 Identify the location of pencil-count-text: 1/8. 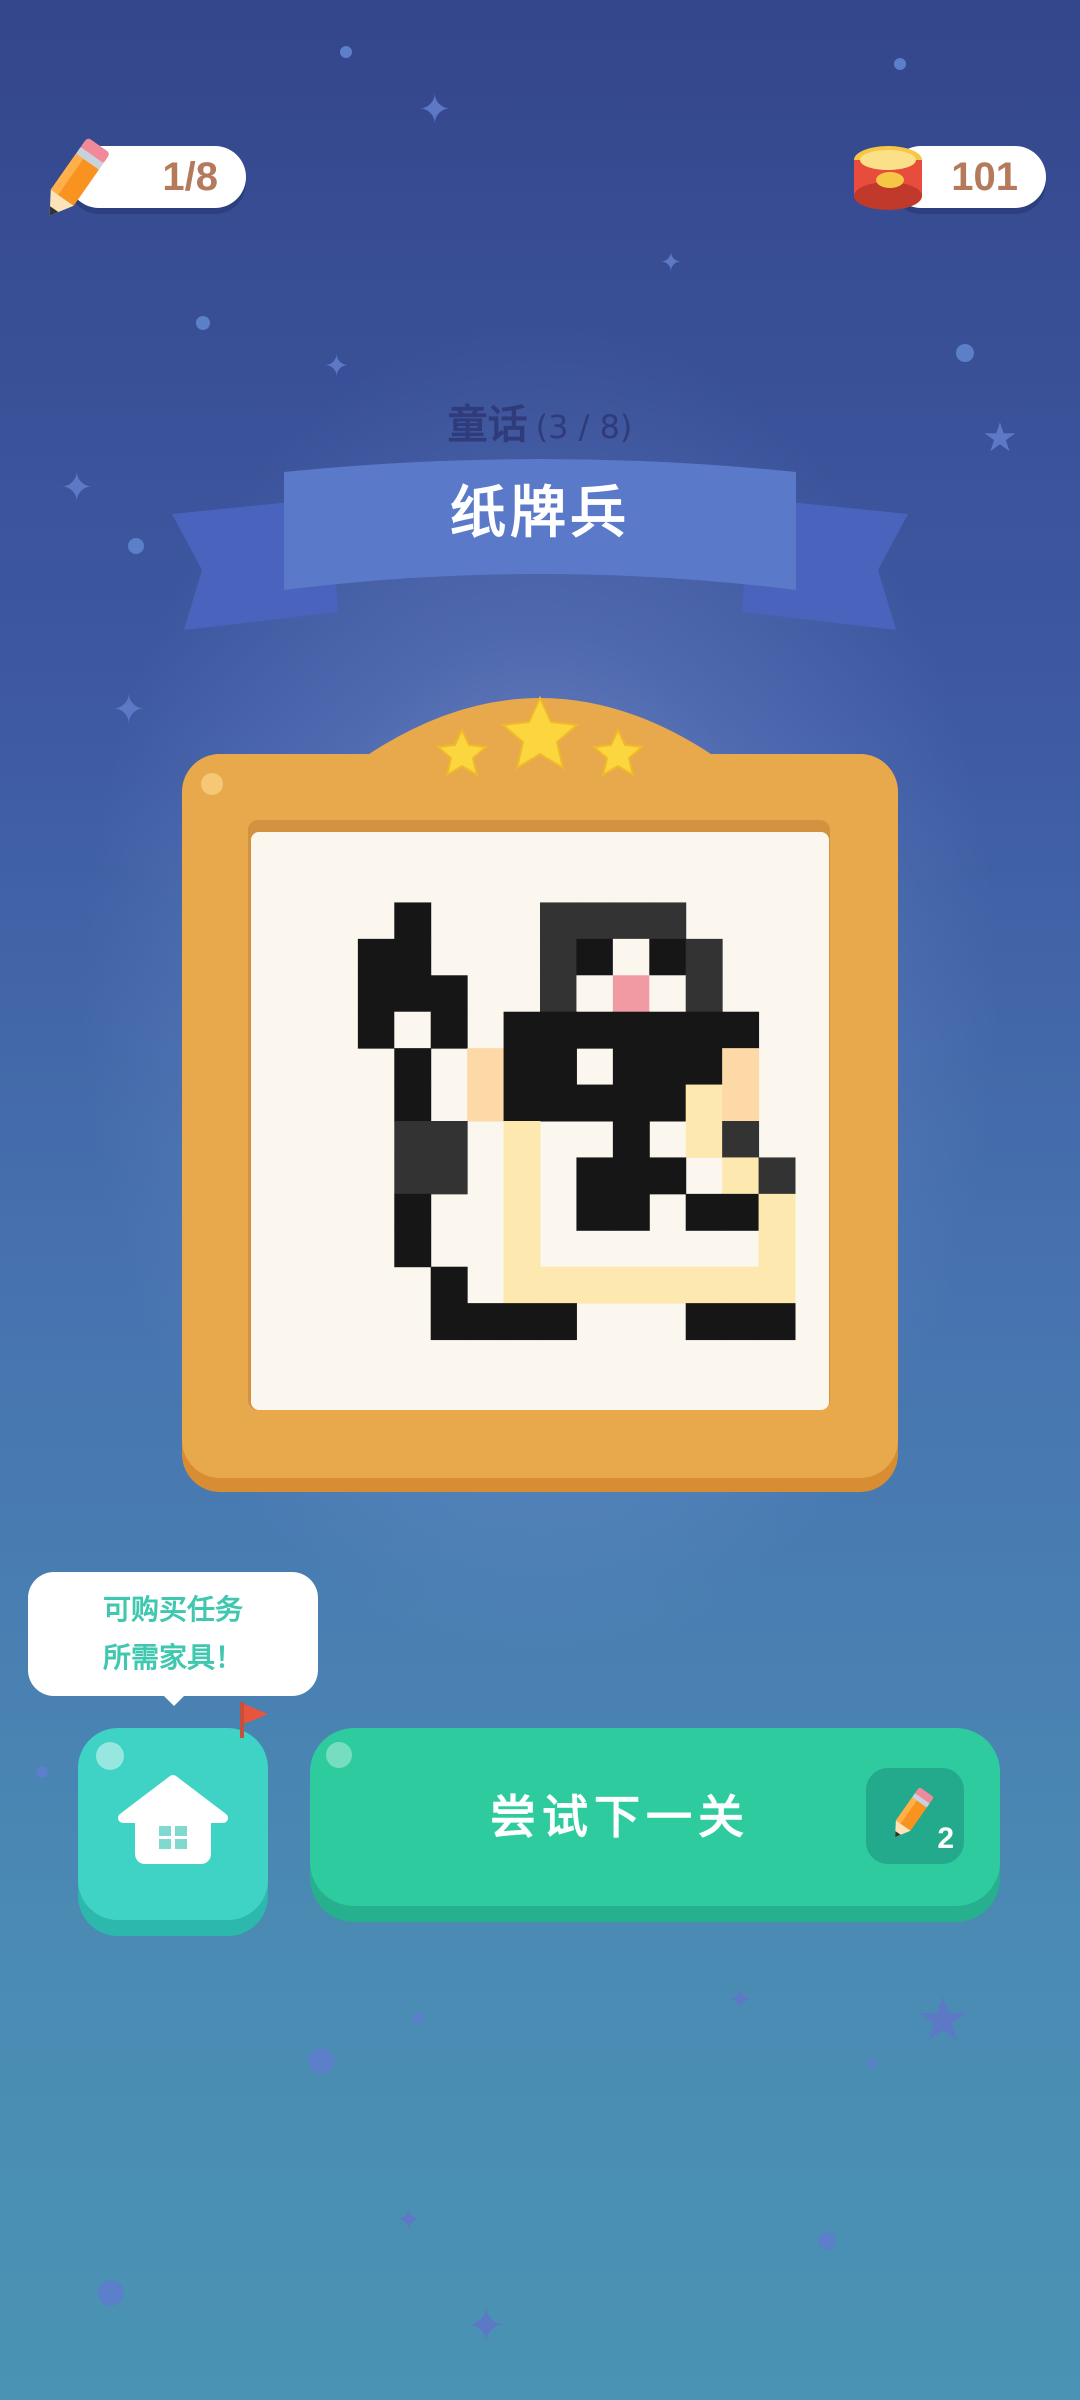
(190, 176).